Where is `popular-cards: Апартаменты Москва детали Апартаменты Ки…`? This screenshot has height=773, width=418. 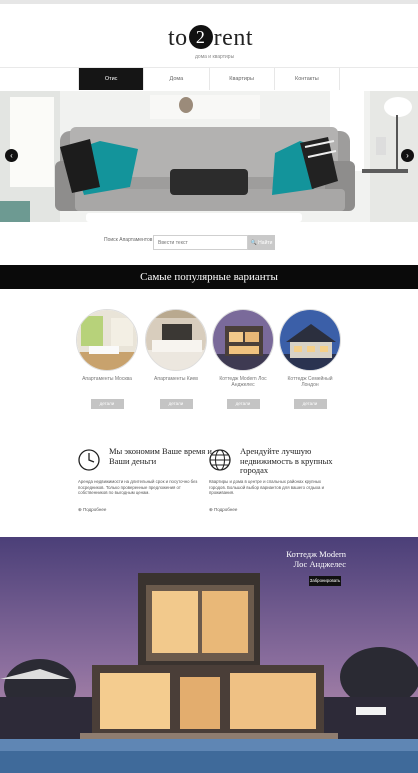
popular-cards: Апартаменты Москва детали Апартаменты Ки… is located at coordinates (211, 359).